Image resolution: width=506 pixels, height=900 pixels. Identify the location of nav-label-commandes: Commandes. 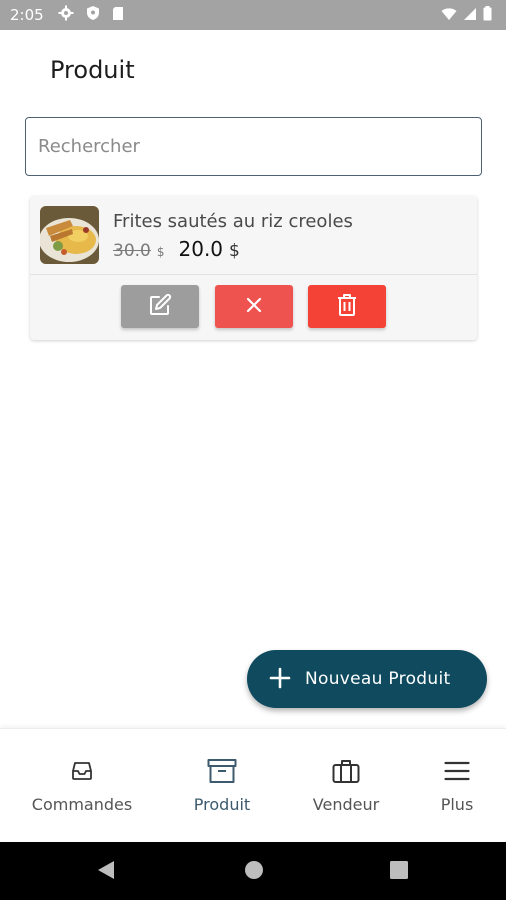
(82, 804).